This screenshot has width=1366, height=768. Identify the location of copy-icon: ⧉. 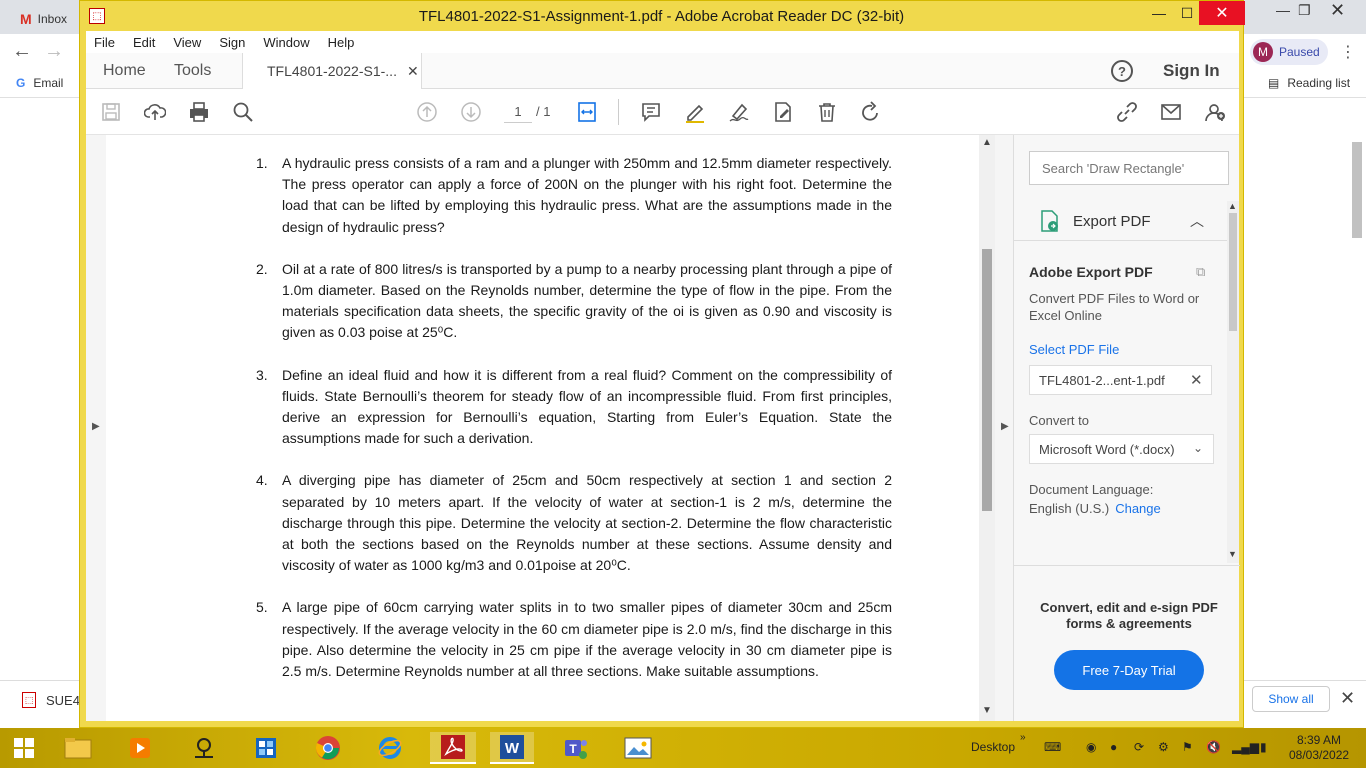
(1200, 272).